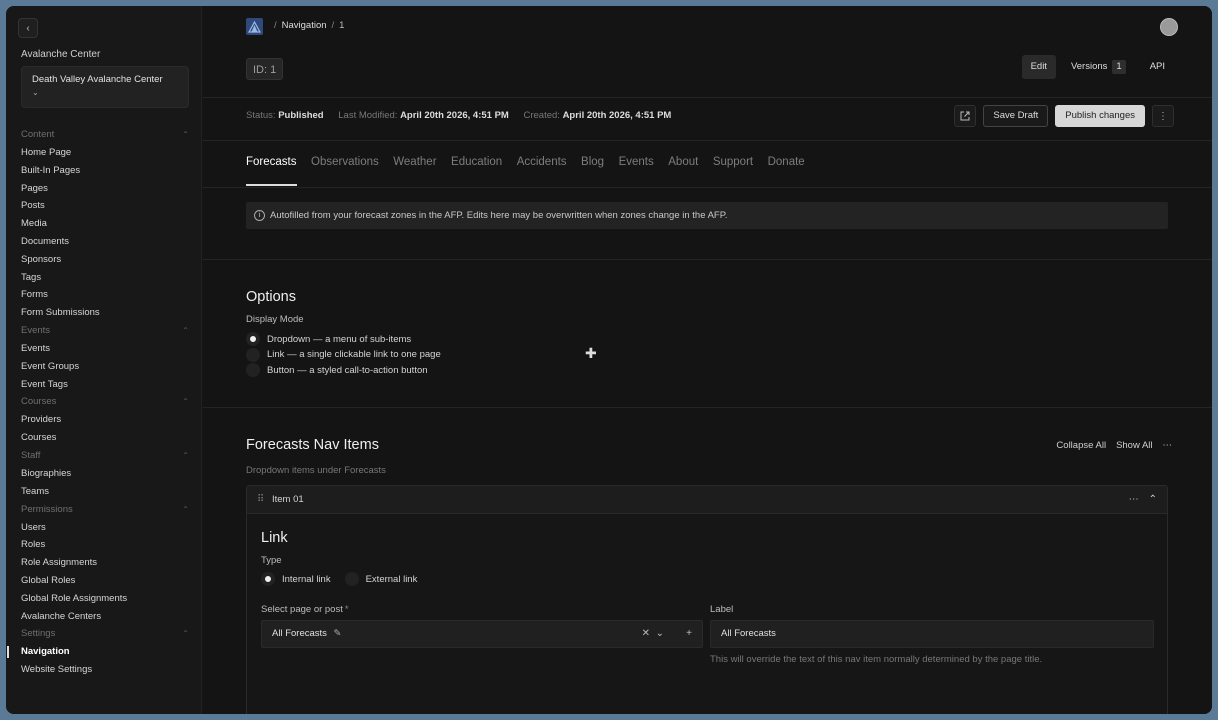 The width and height of the screenshot is (1218, 720). What do you see at coordinates (733, 171) in the screenshot?
I see `tab-support: Support` at bounding box center [733, 171].